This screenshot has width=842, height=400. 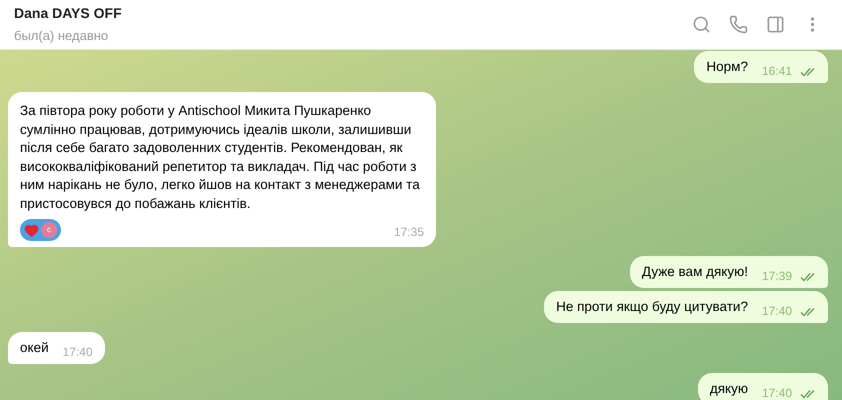 I want to click on reaction-chip: с, so click(x=40, y=230).